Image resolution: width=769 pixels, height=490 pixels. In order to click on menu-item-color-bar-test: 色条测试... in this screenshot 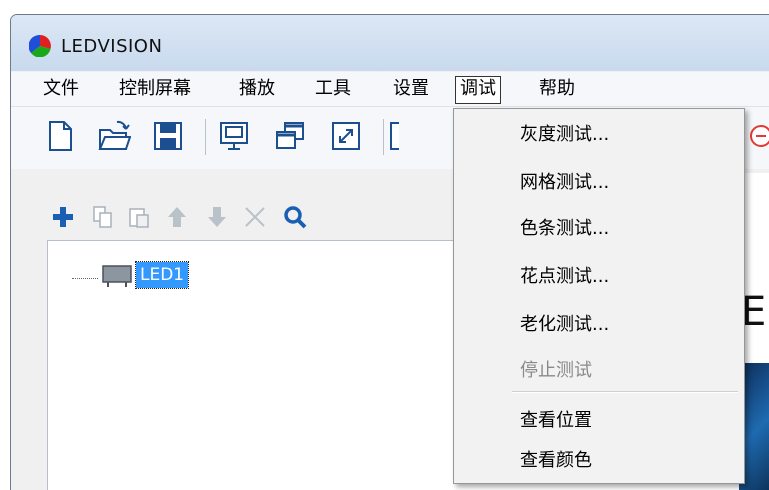, I will do `click(599, 229)`.